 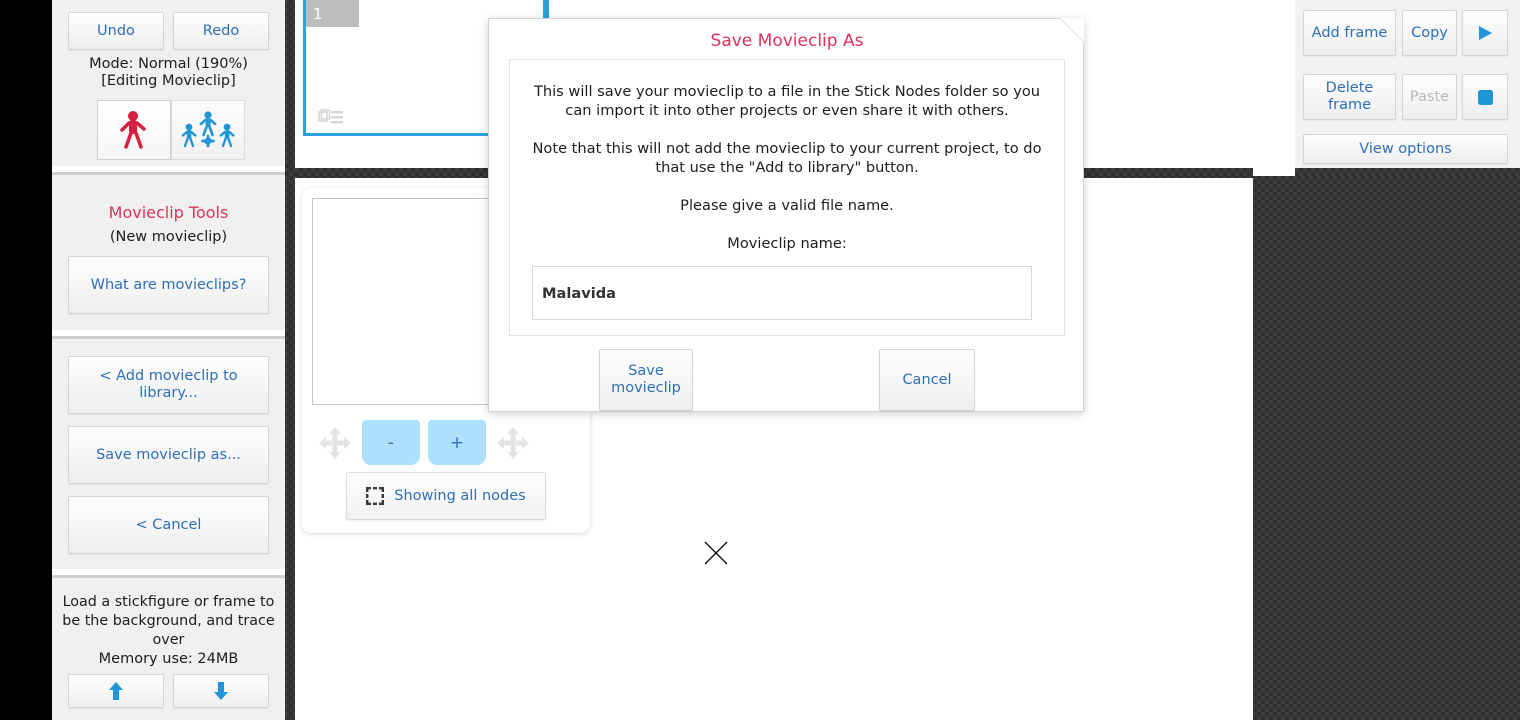 I want to click on sidebar-divider-3b, so click(x=168, y=576).